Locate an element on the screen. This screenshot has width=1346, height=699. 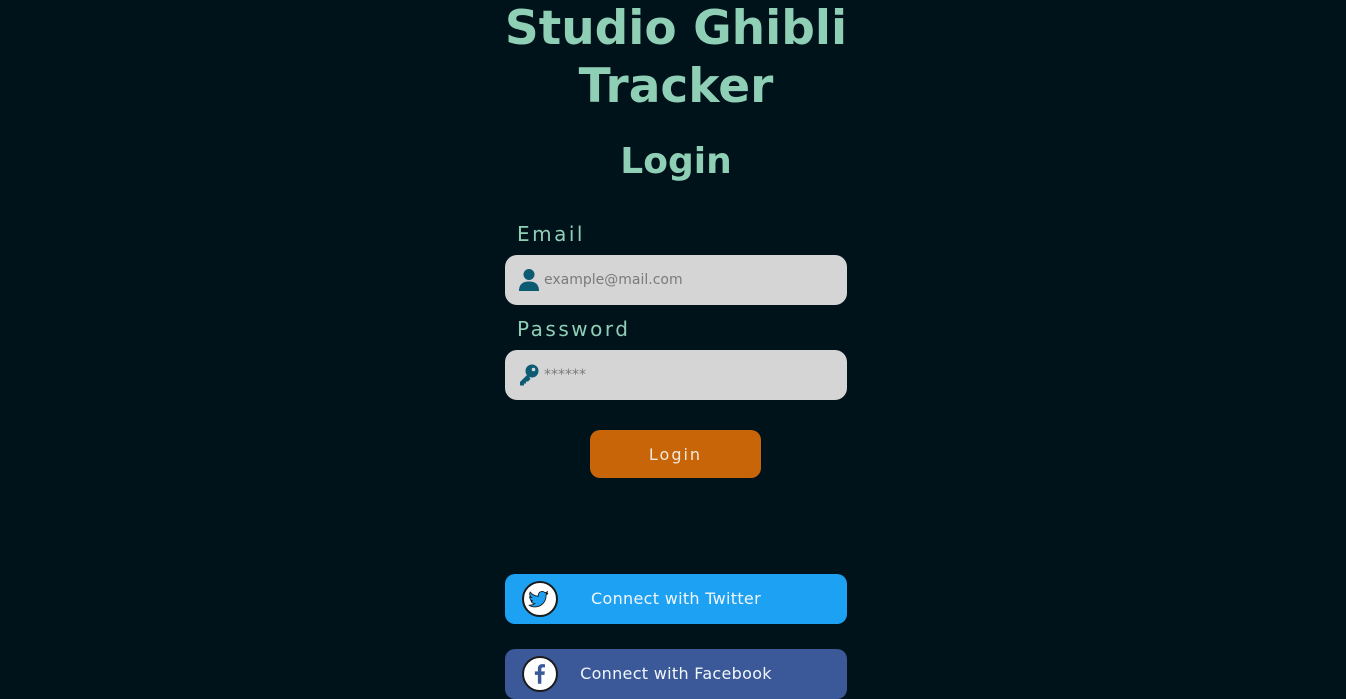
password-label: Password is located at coordinates (574, 329).